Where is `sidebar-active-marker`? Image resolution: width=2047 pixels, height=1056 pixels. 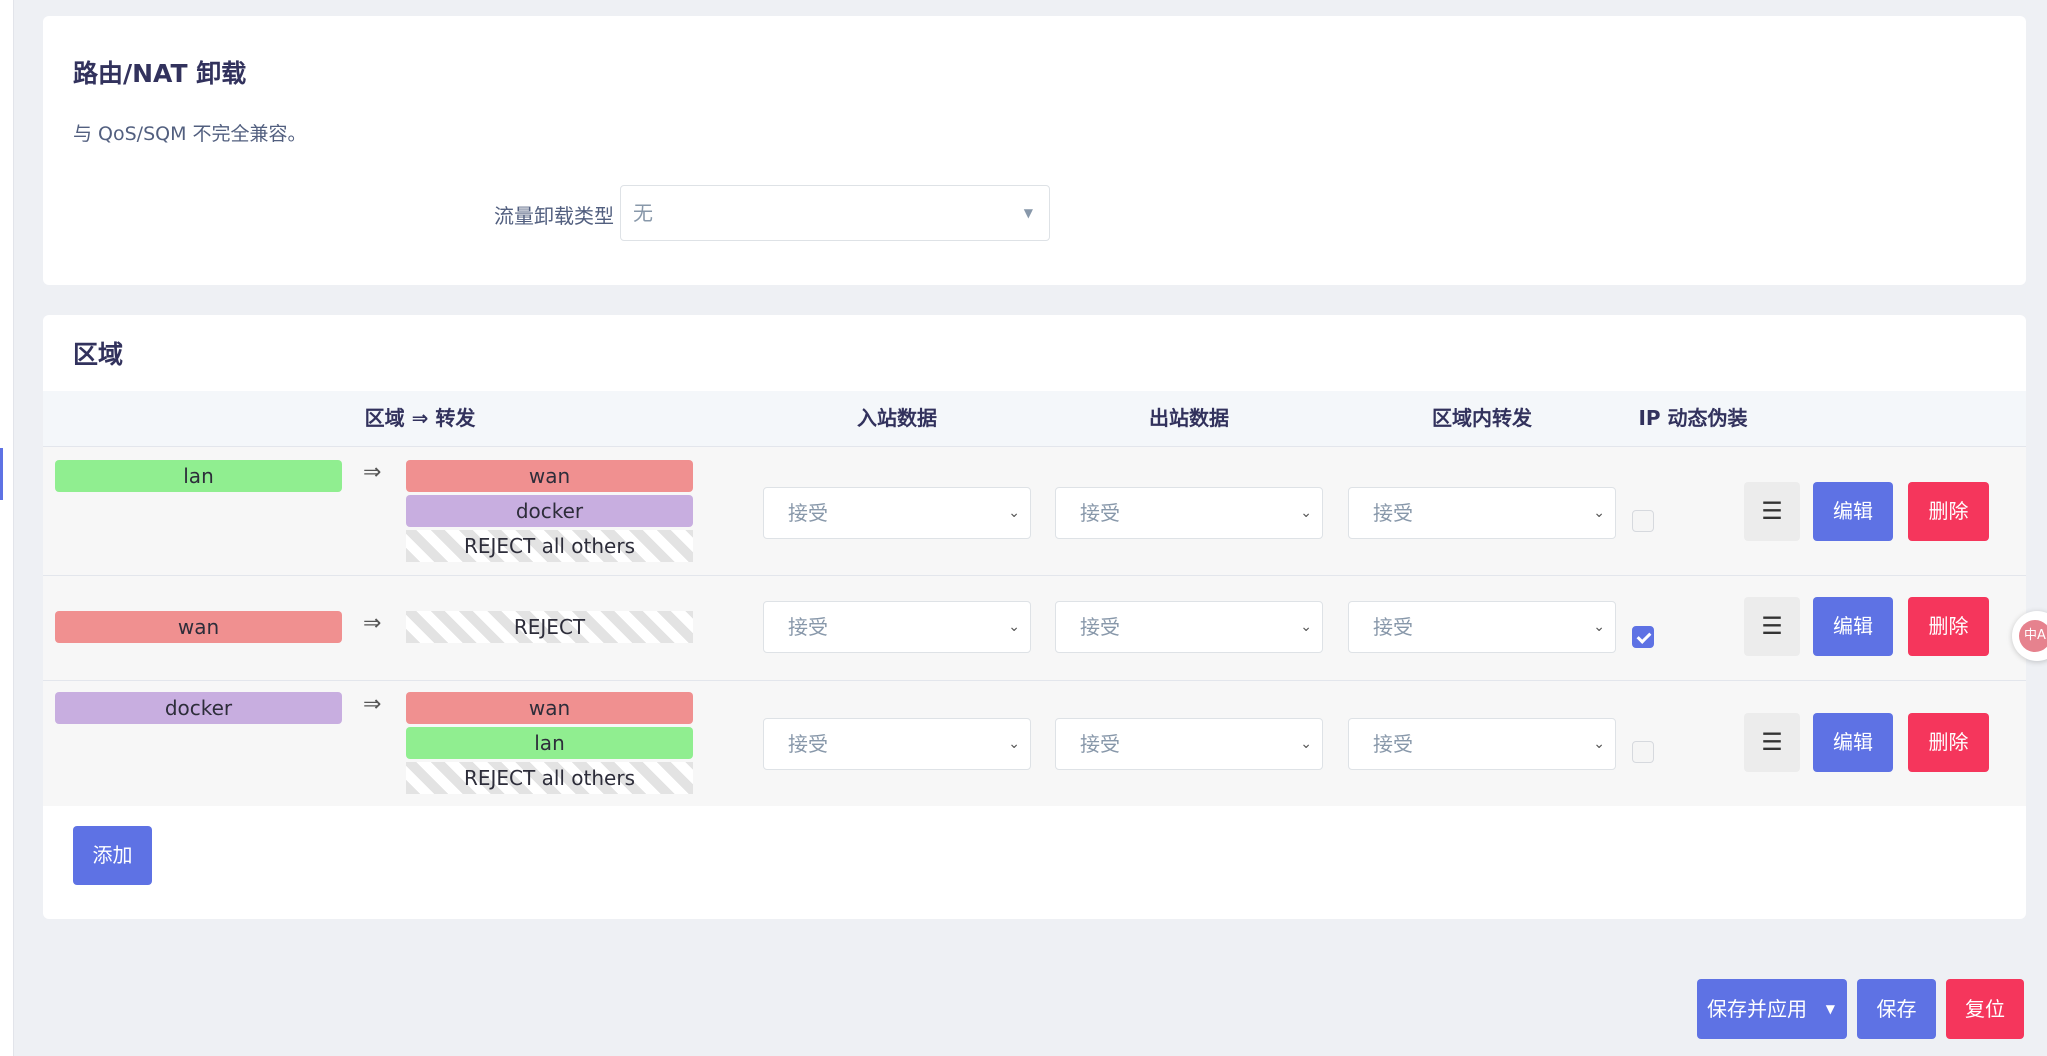 sidebar-active-marker is located at coordinates (1, 474).